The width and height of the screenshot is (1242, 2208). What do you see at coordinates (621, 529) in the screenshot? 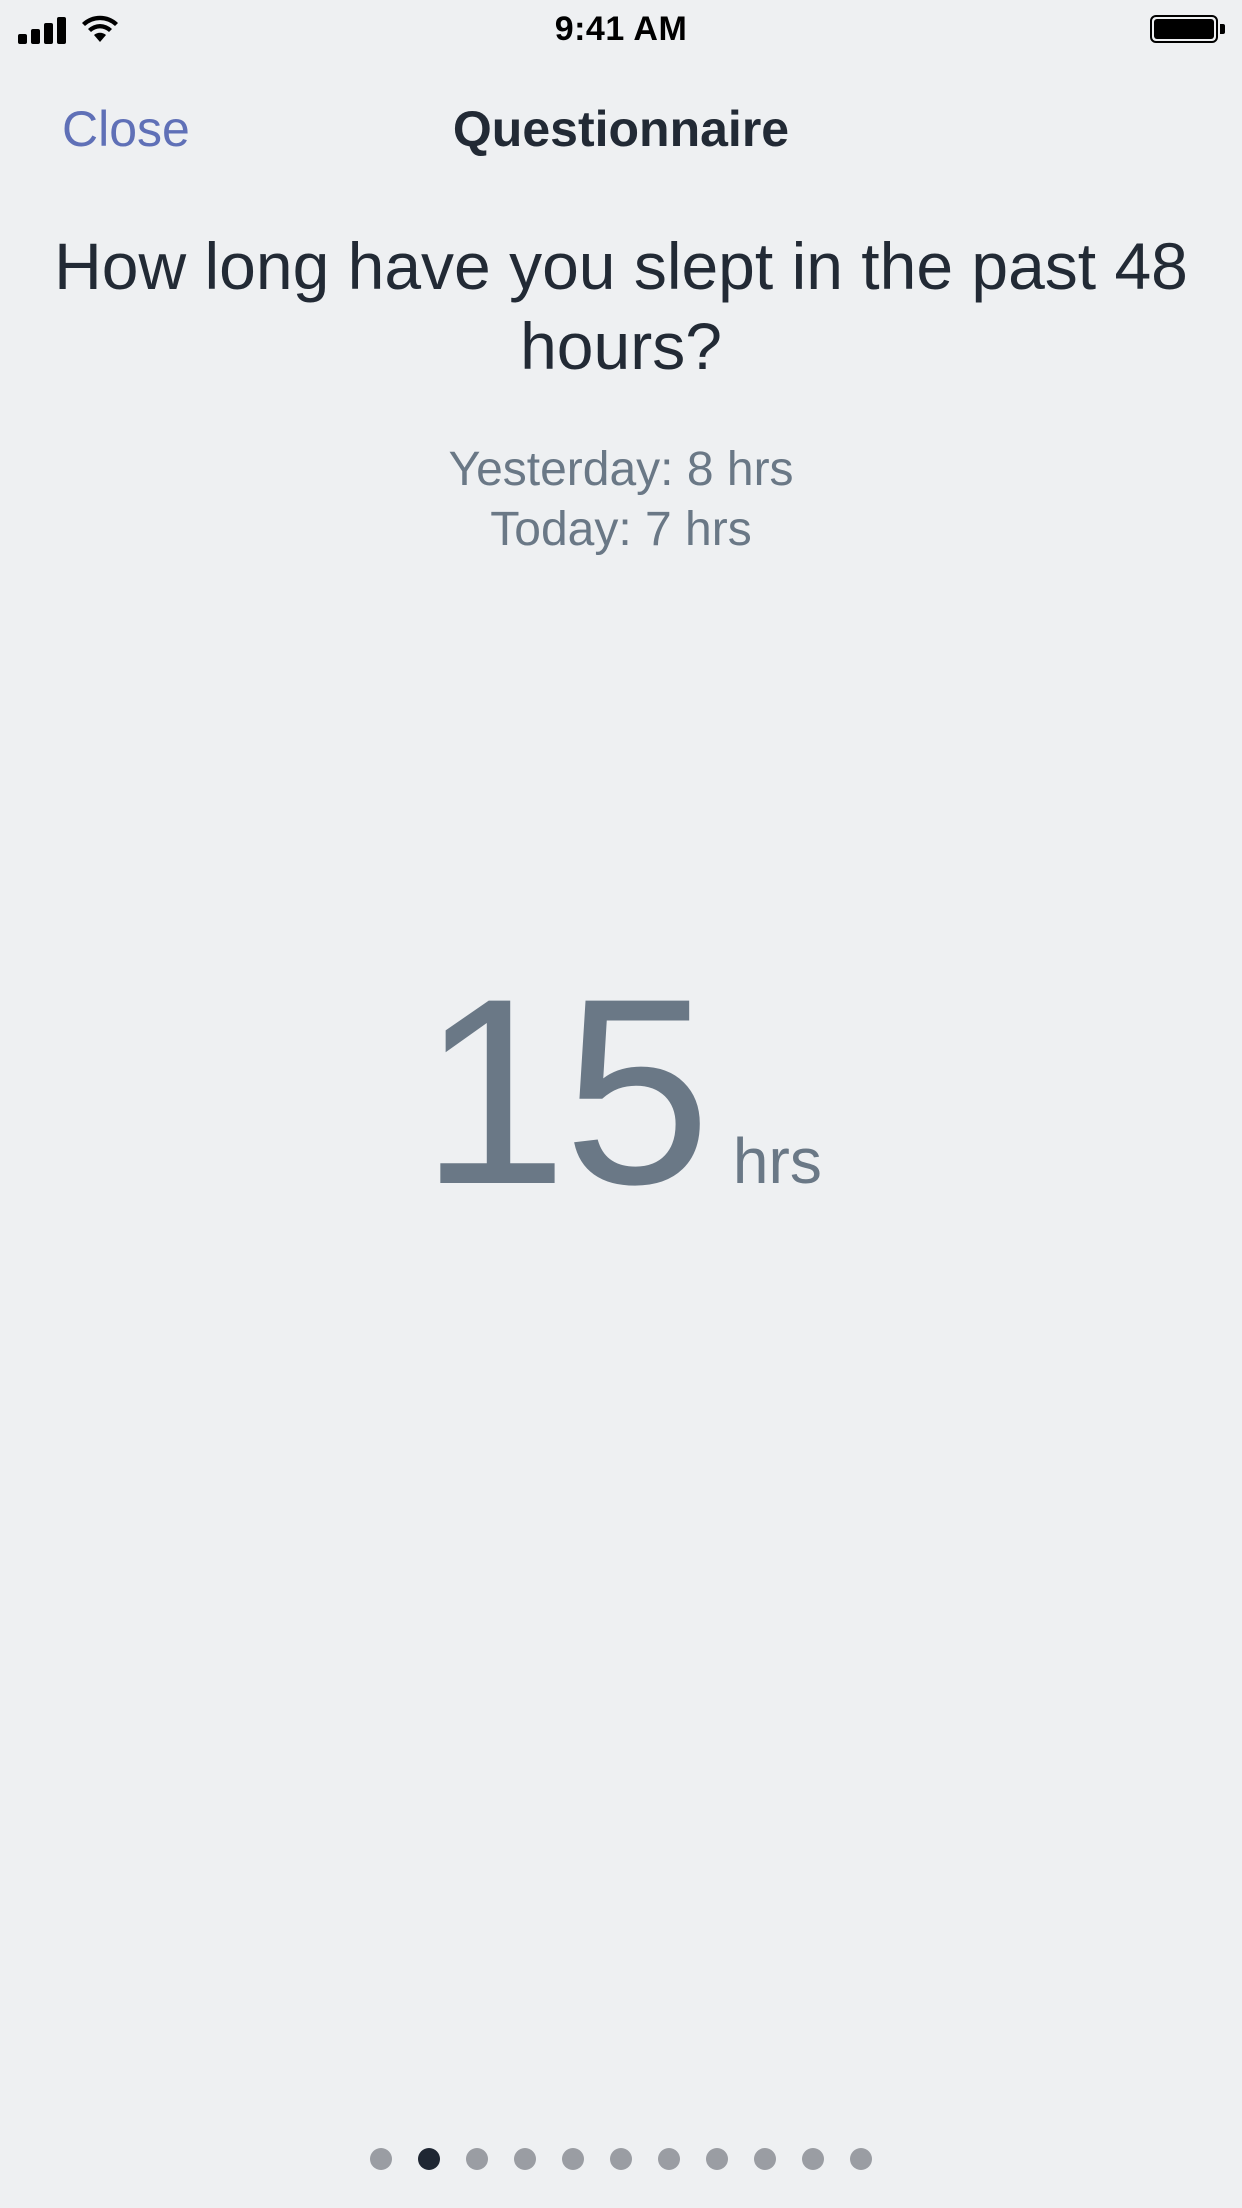
I see `history-today: Today: 7 hrs` at bounding box center [621, 529].